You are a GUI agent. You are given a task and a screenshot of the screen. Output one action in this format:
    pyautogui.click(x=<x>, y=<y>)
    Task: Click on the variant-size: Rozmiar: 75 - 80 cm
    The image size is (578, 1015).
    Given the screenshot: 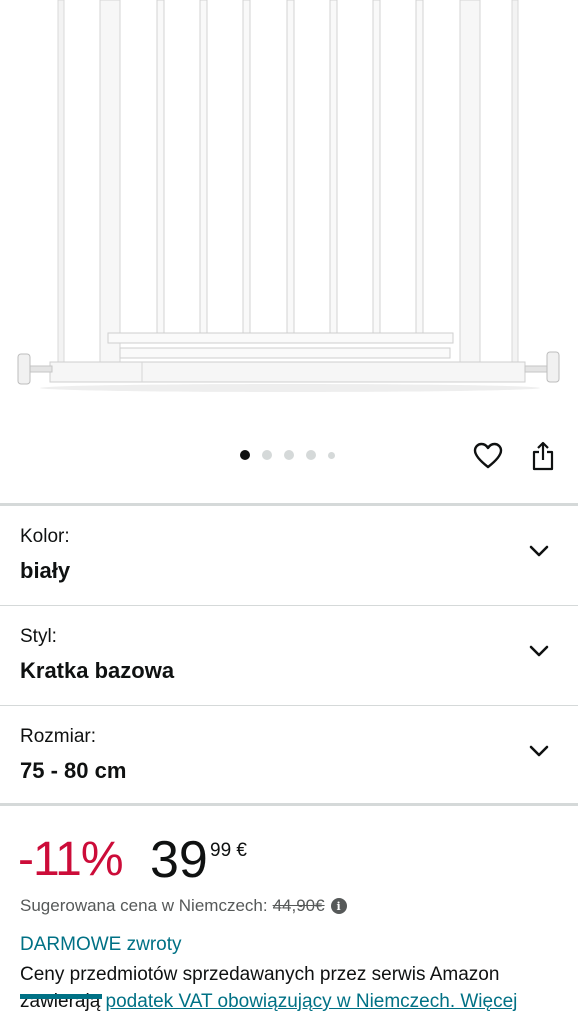 What is the action you would take?
    pyautogui.click(x=289, y=754)
    